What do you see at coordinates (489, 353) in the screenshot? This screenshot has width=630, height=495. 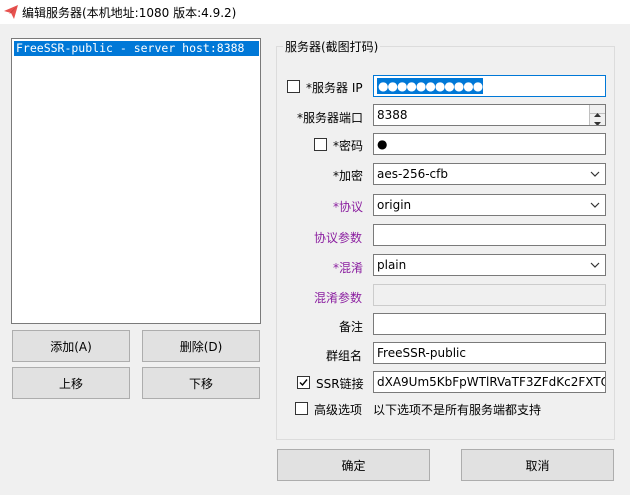 I see `group-name-input: FreeSSR-public` at bounding box center [489, 353].